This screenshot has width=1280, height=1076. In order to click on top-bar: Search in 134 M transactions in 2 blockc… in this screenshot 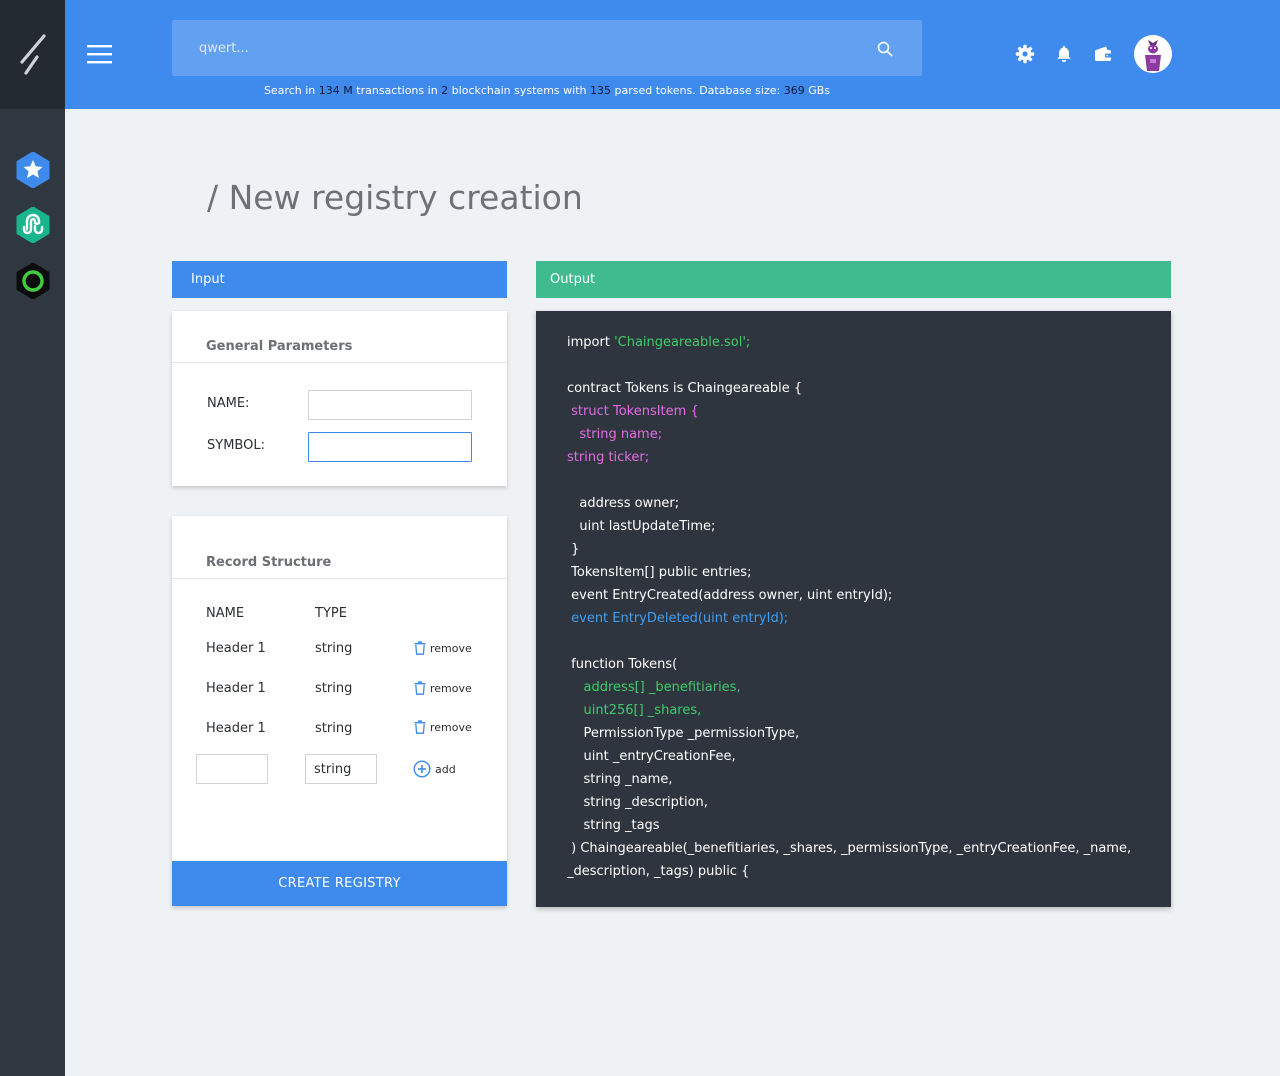, I will do `click(672, 54)`.